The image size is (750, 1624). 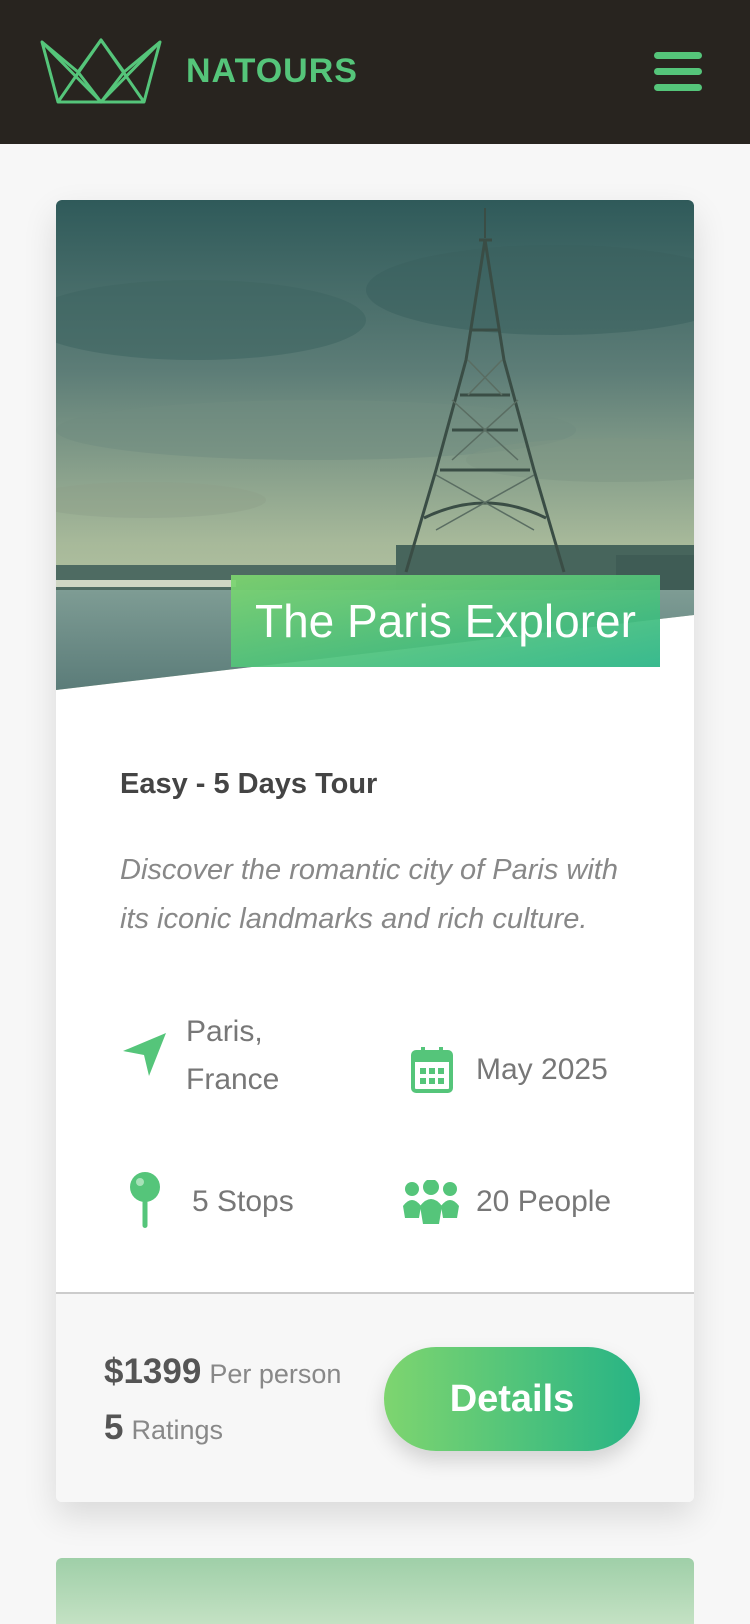 What do you see at coordinates (272, 71) in the screenshot?
I see `brand-name: NATOURS` at bounding box center [272, 71].